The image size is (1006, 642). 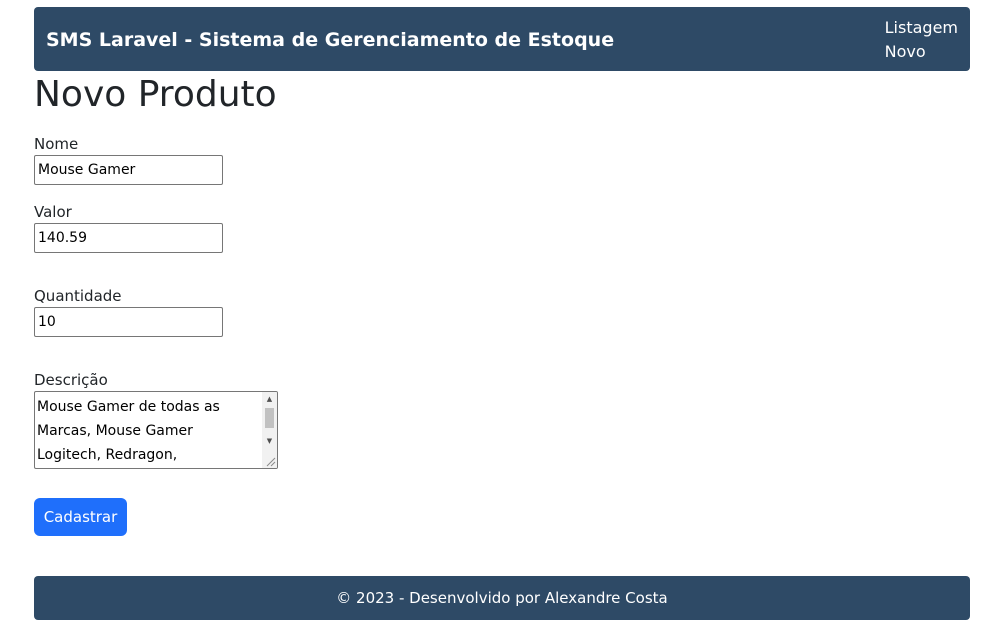 What do you see at coordinates (921, 28) in the screenshot?
I see `nav-link-listagem: Listagem` at bounding box center [921, 28].